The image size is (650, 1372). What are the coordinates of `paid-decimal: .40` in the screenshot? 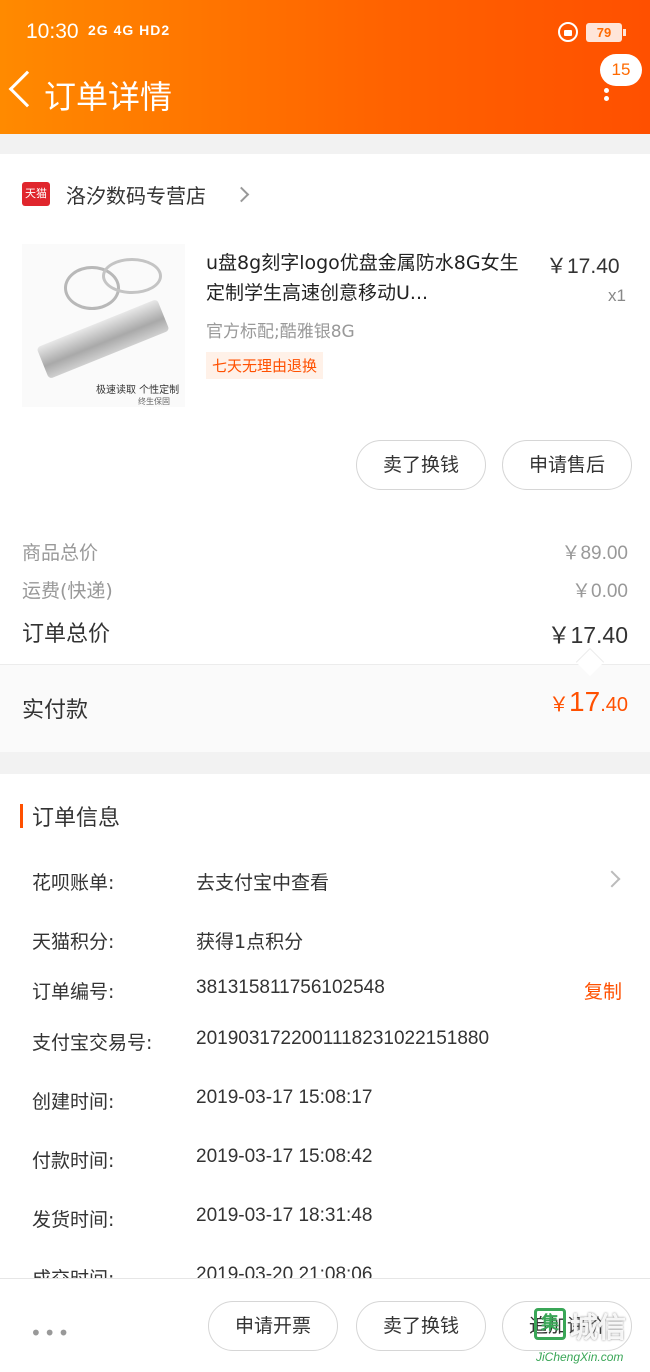 It's located at (614, 705).